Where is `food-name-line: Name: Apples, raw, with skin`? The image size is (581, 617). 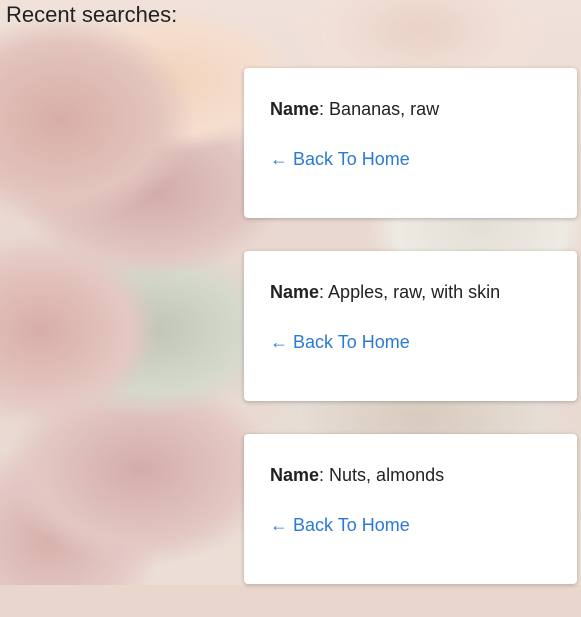 food-name-line: Name: Apples, raw, with skin is located at coordinates (385, 292).